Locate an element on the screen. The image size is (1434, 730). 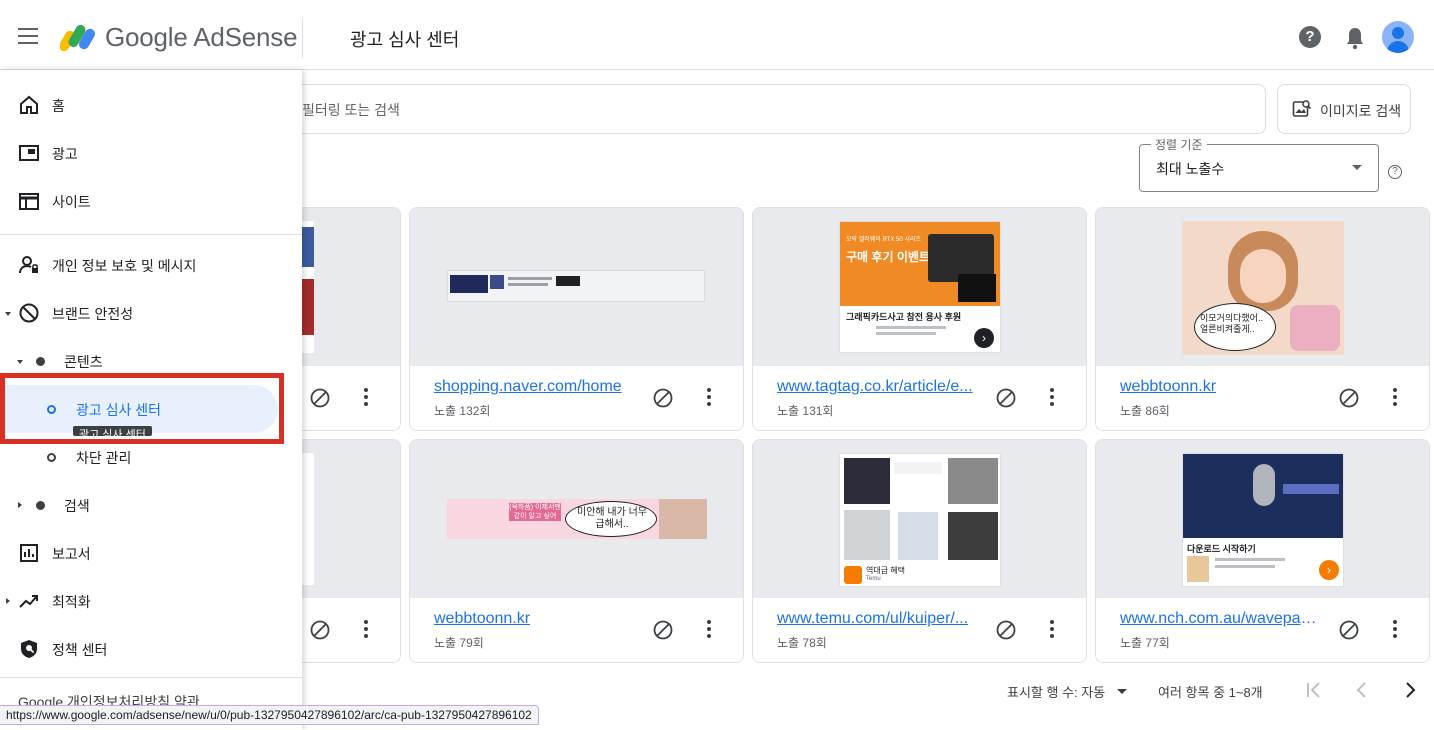
home-icon is located at coordinates (29, 104).